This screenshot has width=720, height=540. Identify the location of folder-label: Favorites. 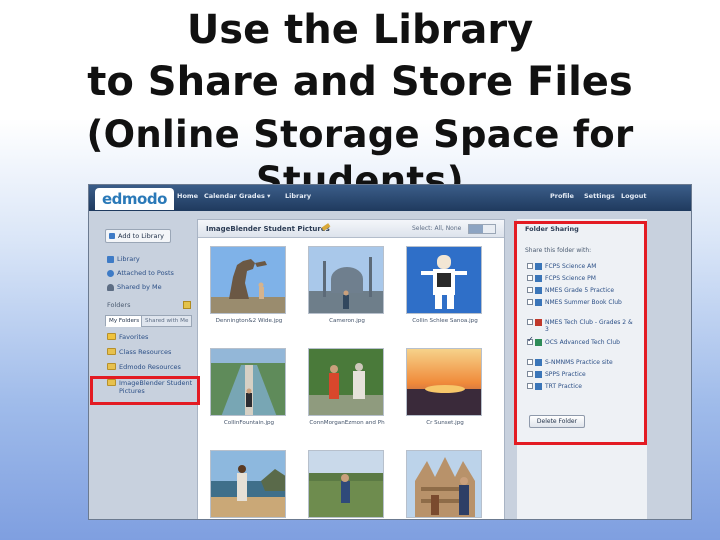
(134, 337).